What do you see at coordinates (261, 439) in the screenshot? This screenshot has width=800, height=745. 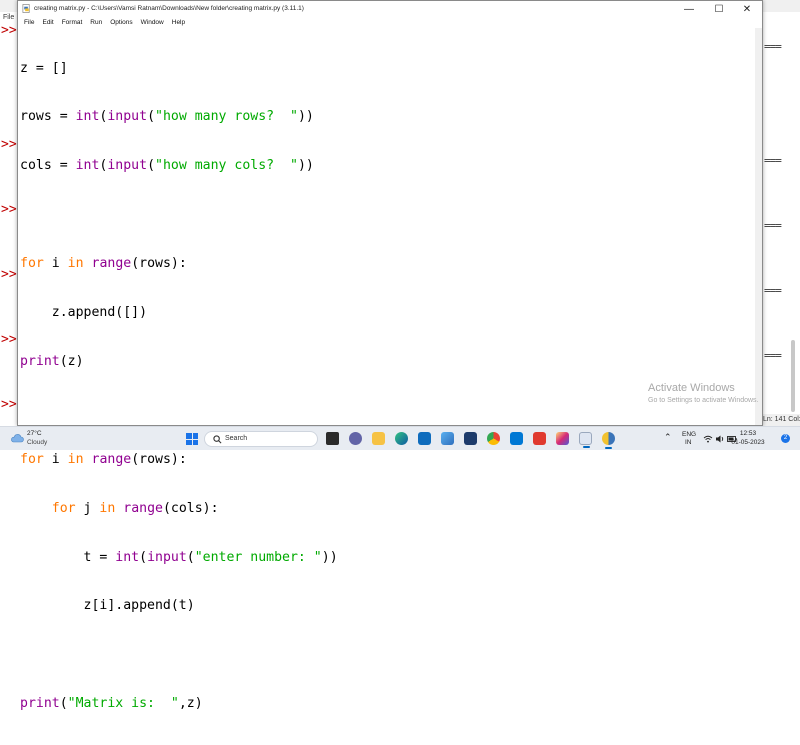 I see `taskbar-search-box: Search` at bounding box center [261, 439].